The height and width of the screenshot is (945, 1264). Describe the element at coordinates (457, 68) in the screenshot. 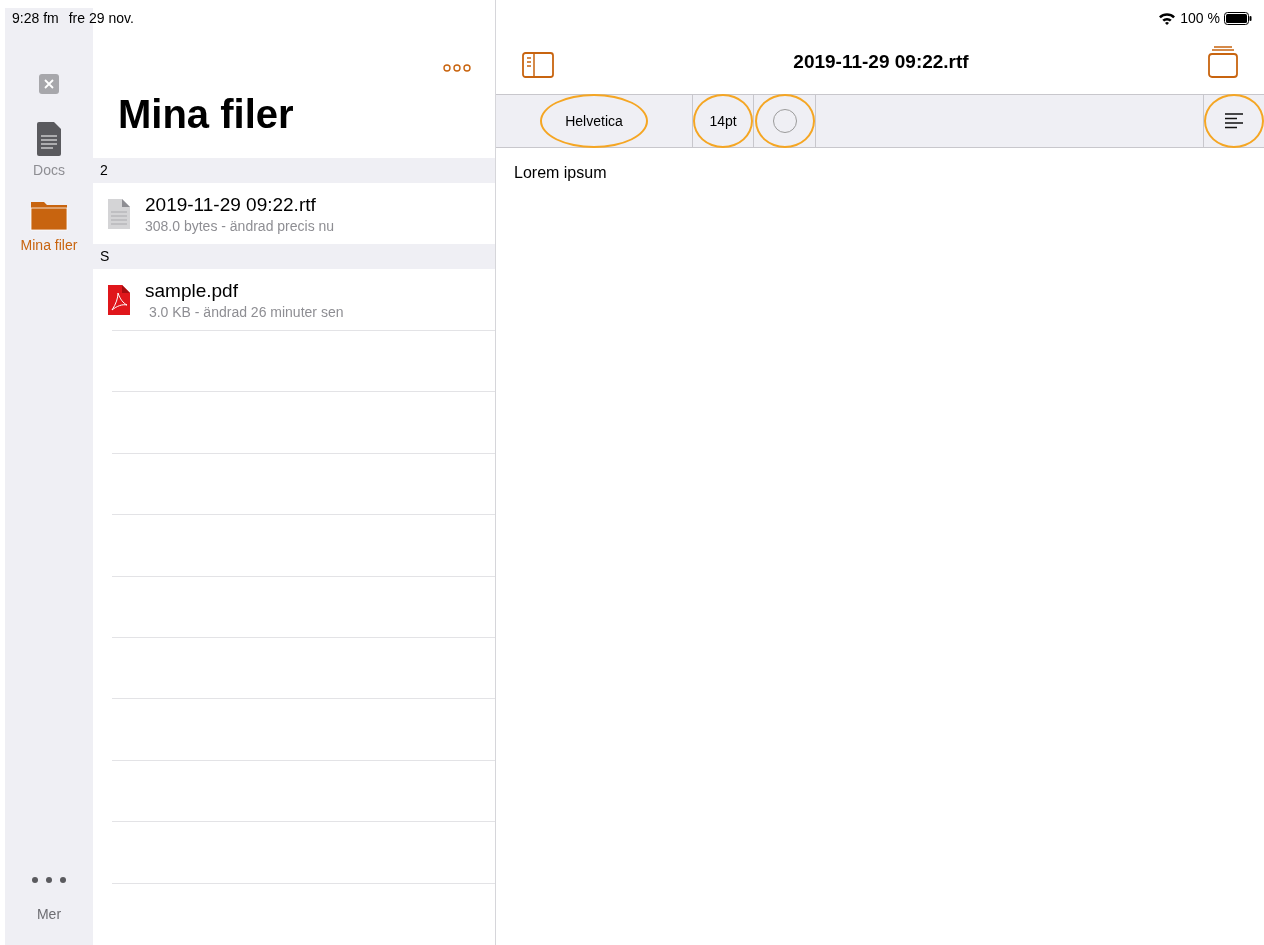

I see `more-options-icon` at that location.